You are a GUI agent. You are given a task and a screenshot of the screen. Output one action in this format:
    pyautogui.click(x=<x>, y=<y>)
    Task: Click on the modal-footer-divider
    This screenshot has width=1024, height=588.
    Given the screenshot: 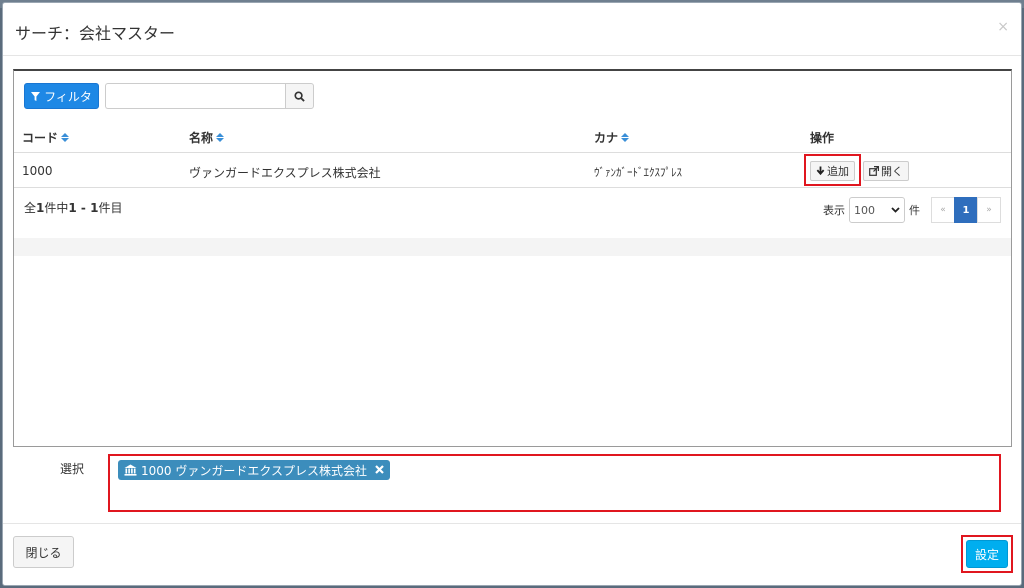 What is the action you would take?
    pyautogui.click(x=512, y=523)
    